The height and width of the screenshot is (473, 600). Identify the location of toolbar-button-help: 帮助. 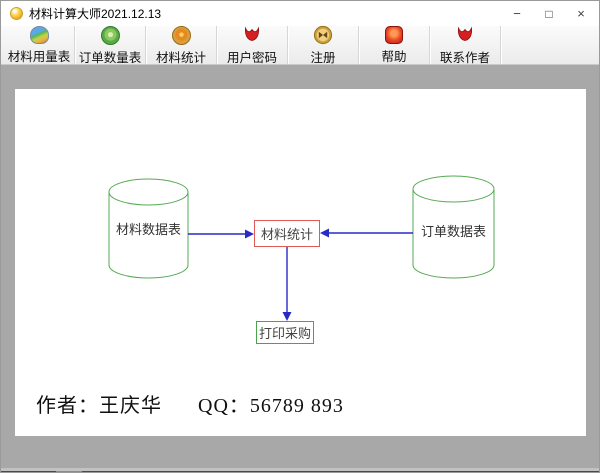
(394, 45).